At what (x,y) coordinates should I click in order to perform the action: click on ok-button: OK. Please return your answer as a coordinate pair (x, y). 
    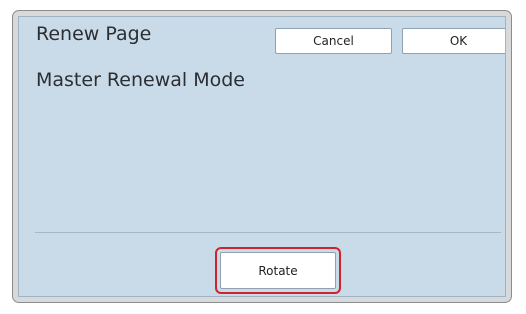
    Looking at the image, I should click on (453, 41).